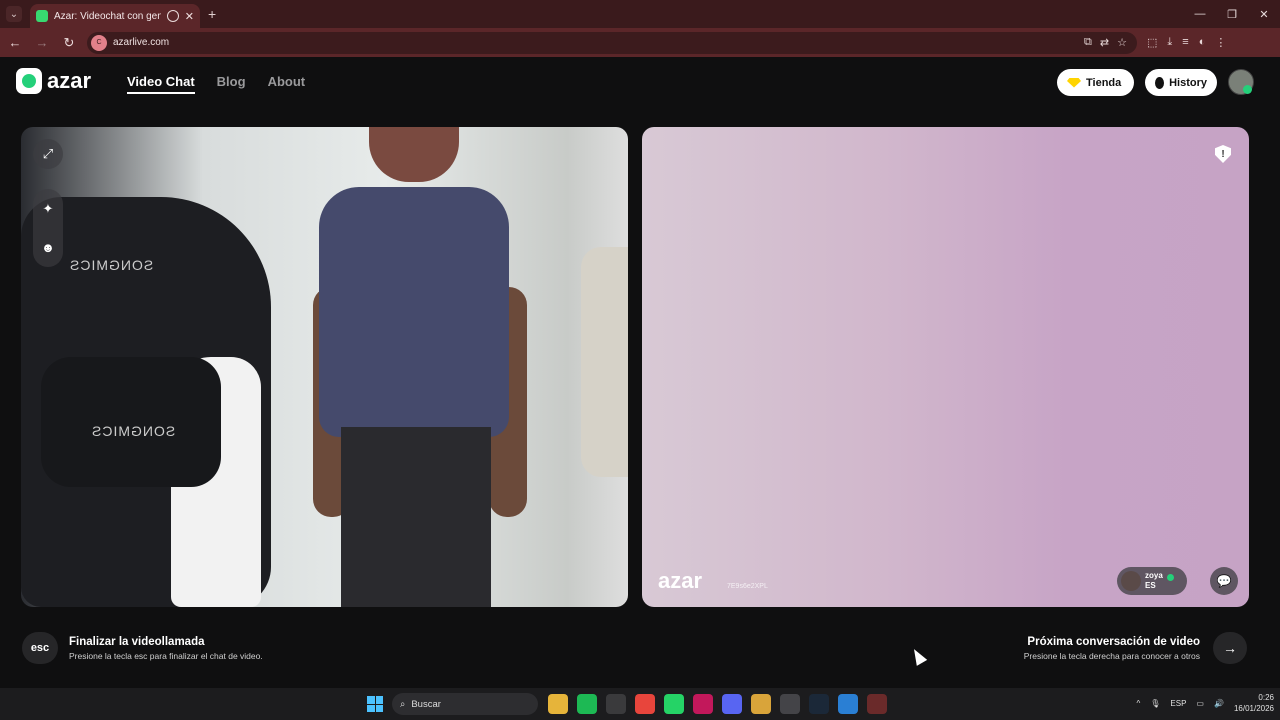 The width and height of the screenshot is (1280, 720). What do you see at coordinates (1178, 703) in the screenshot?
I see `keyboard-language: ESP` at bounding box center [1178, 703].